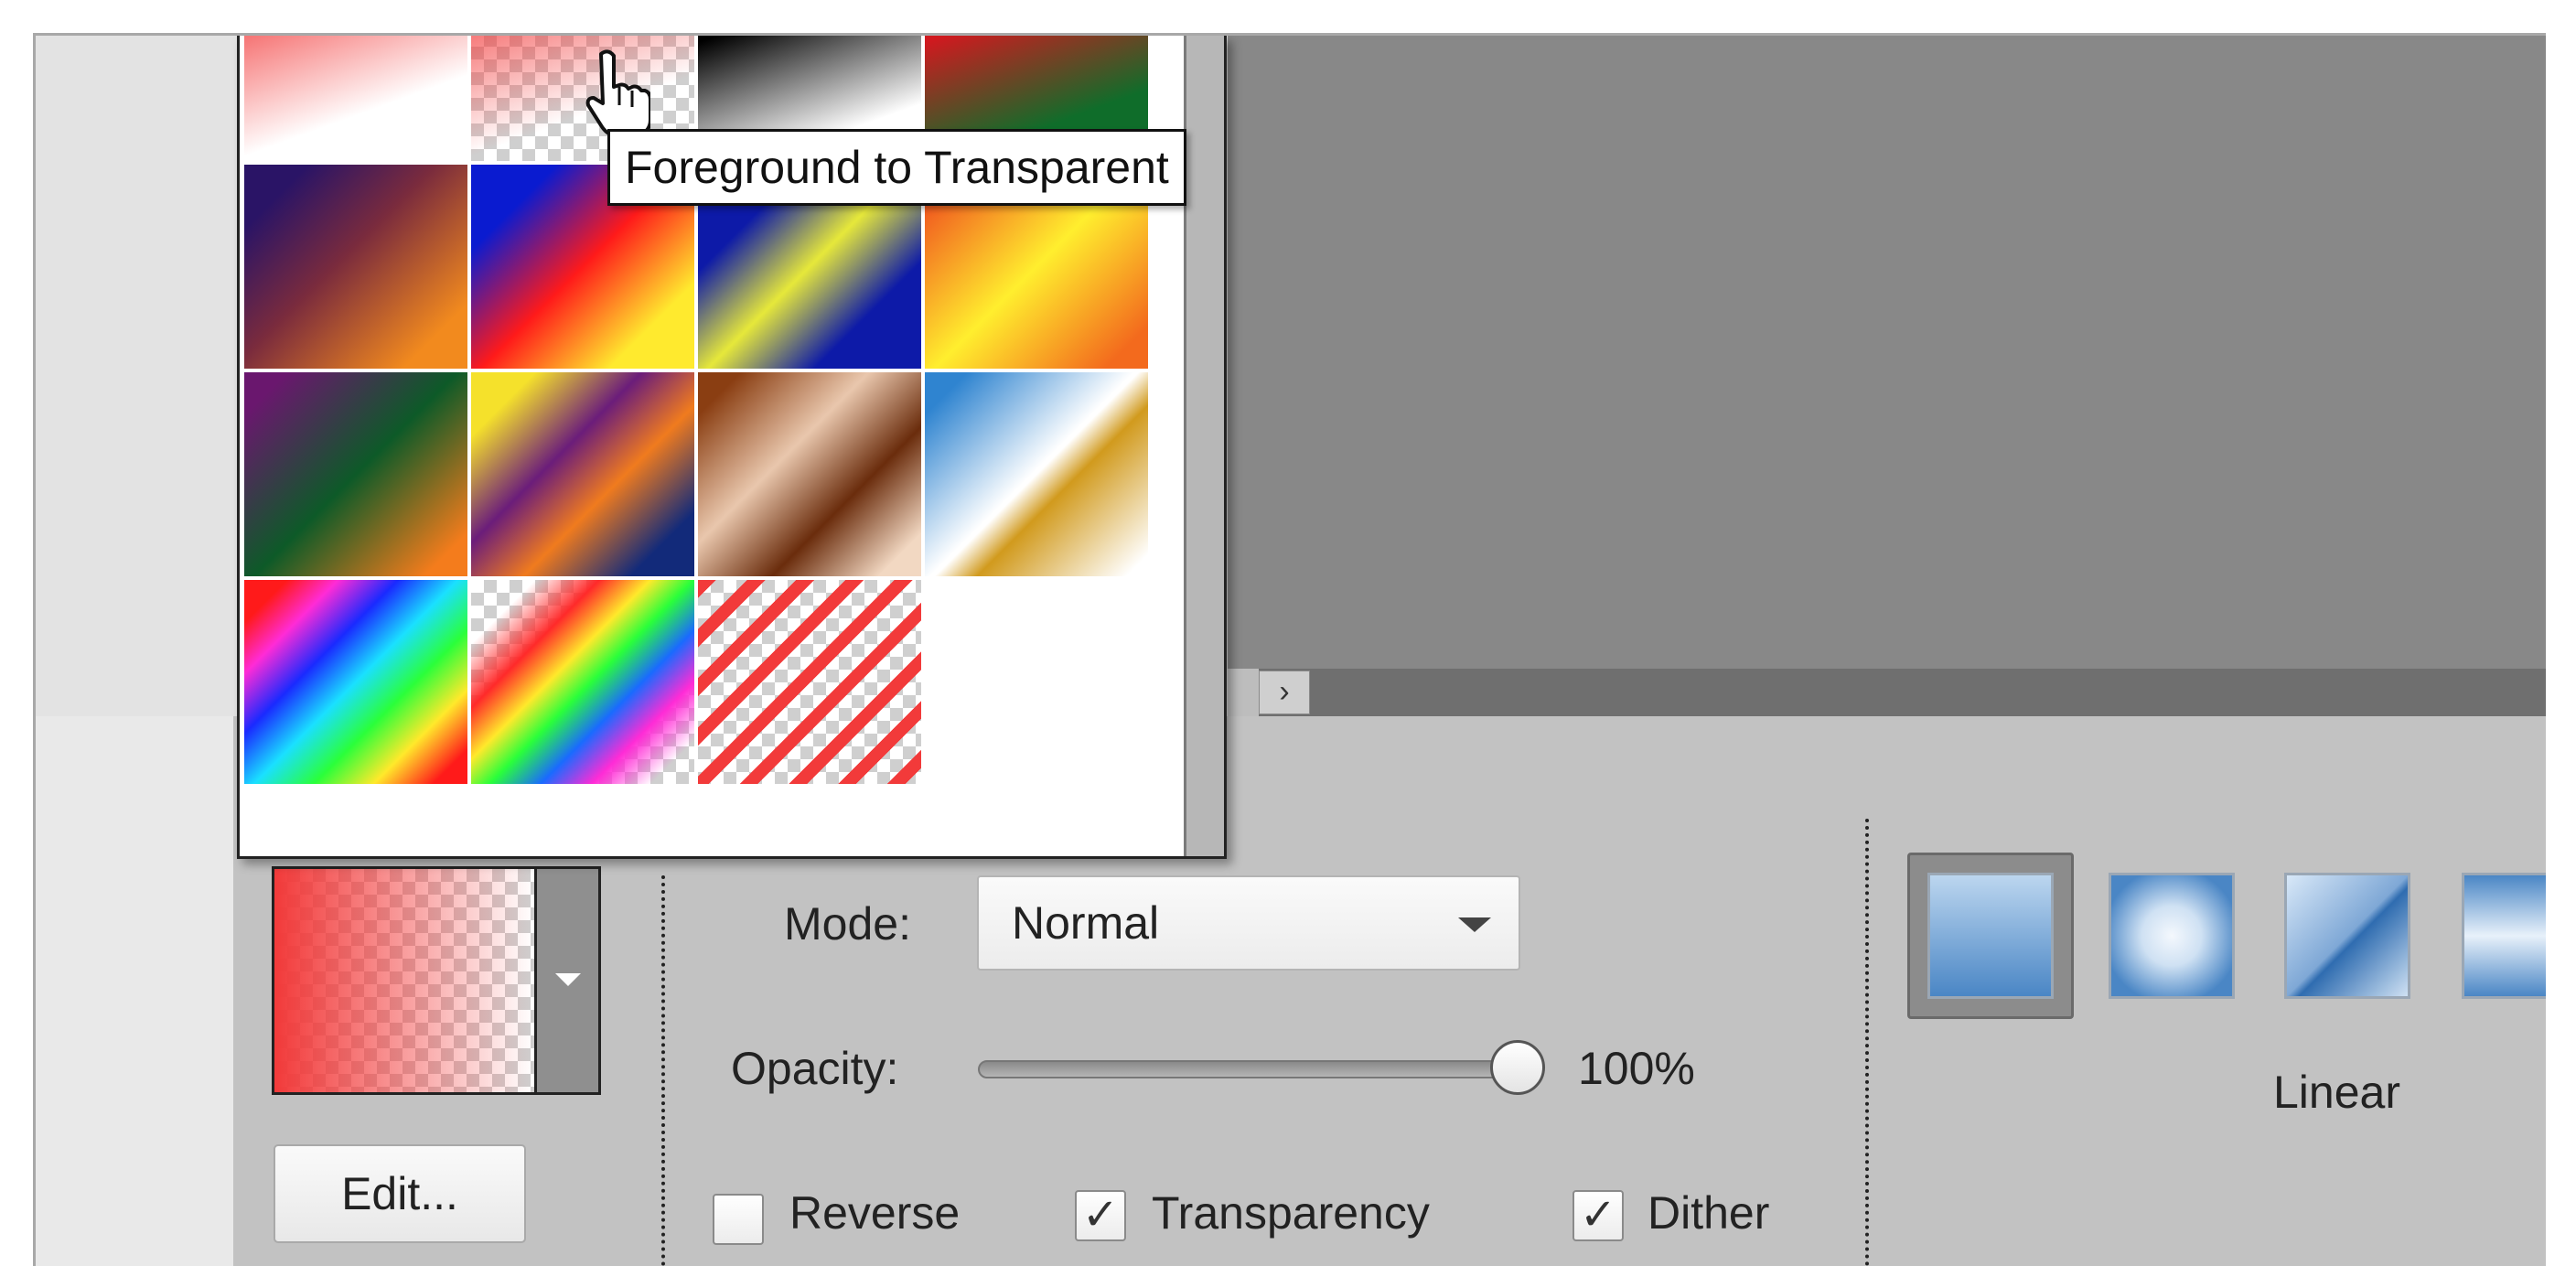 Image resolution: width=2576 pixels, height=1266 pixels. Describe the element at coordinates (815, 1068) in the screenshot. I see `opacity-label: Opacity:` at that location.